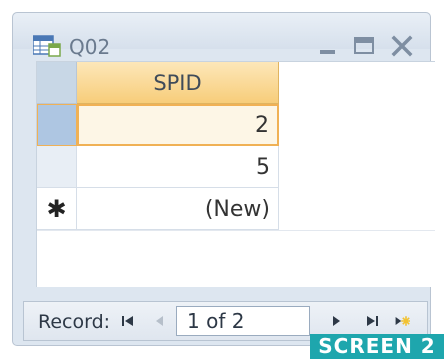  Describe the element at coordinates (221, 36) in the screenshot. I see `title-bar: Q02` at that location.